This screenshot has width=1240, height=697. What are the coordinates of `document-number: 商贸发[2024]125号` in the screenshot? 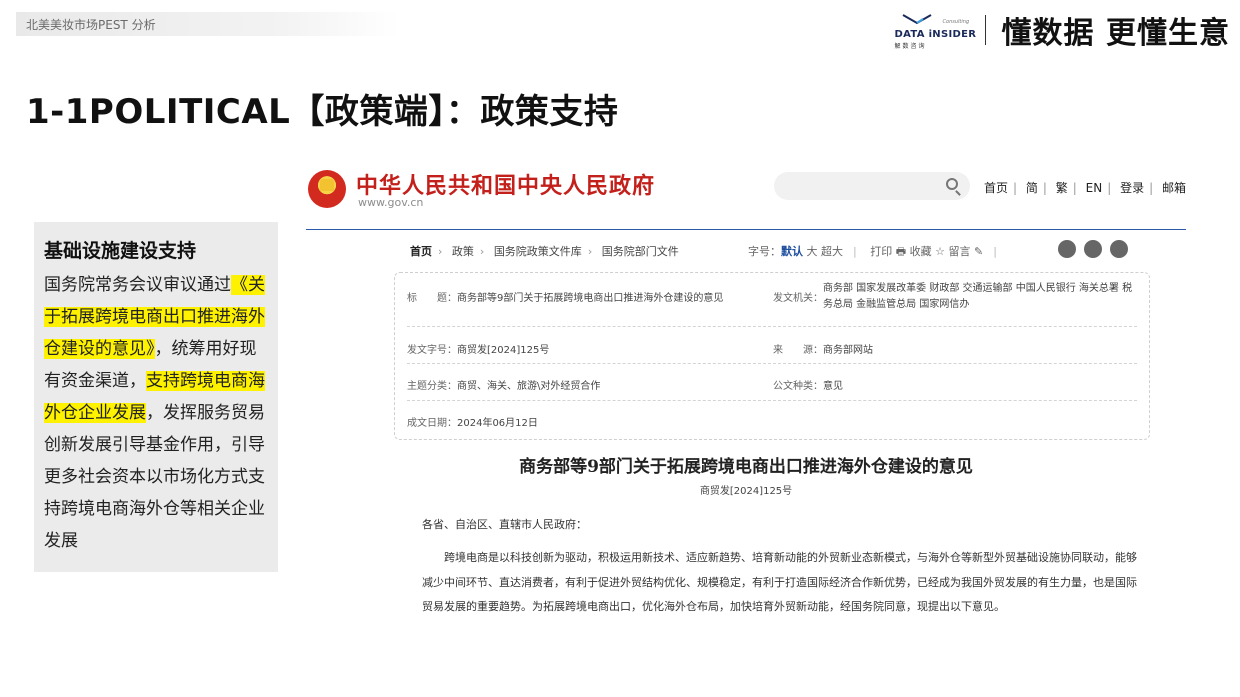 It's located at (746, 491).